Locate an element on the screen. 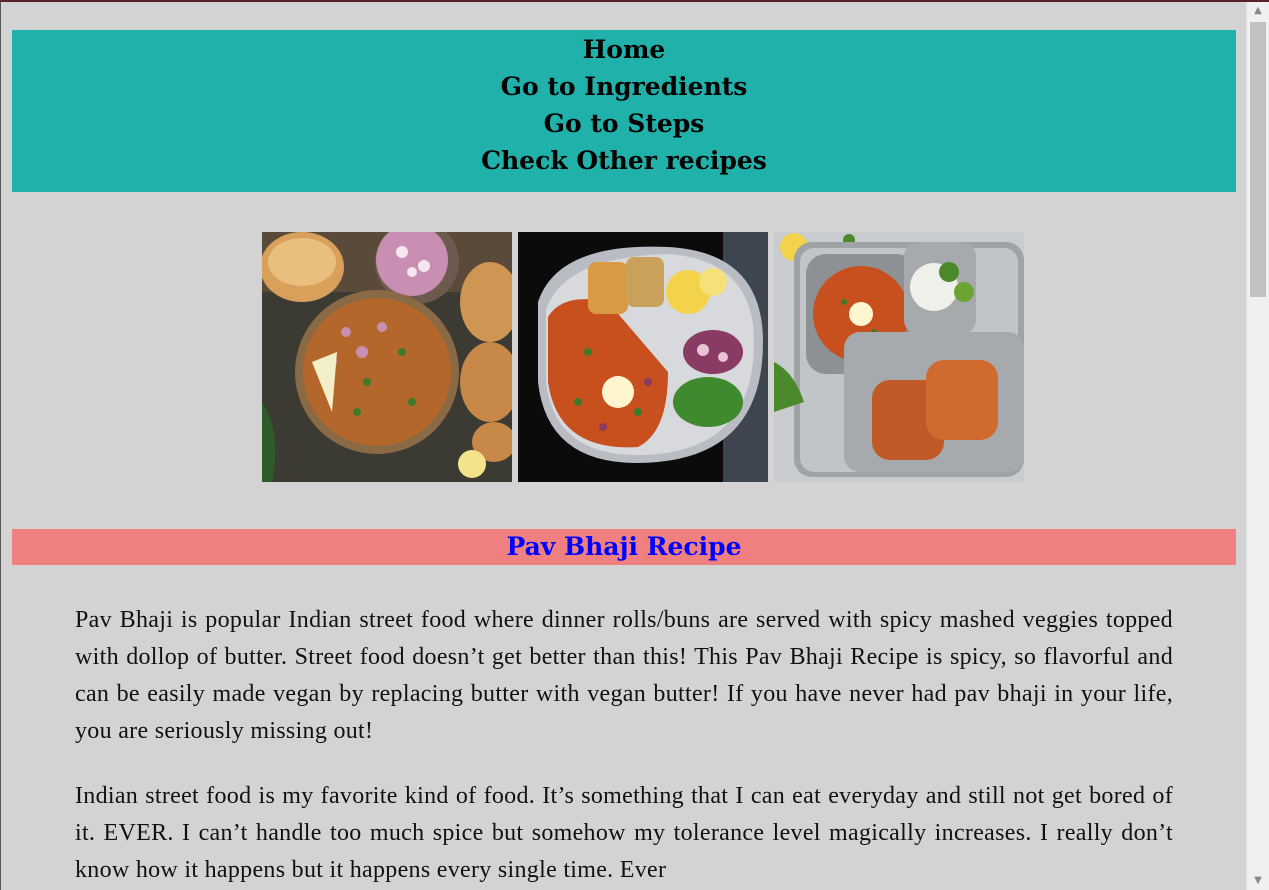 The width and height of the screenshot is (1269, 890). nav-steps-link: Go to Steps is located at coordinates (624, 123).